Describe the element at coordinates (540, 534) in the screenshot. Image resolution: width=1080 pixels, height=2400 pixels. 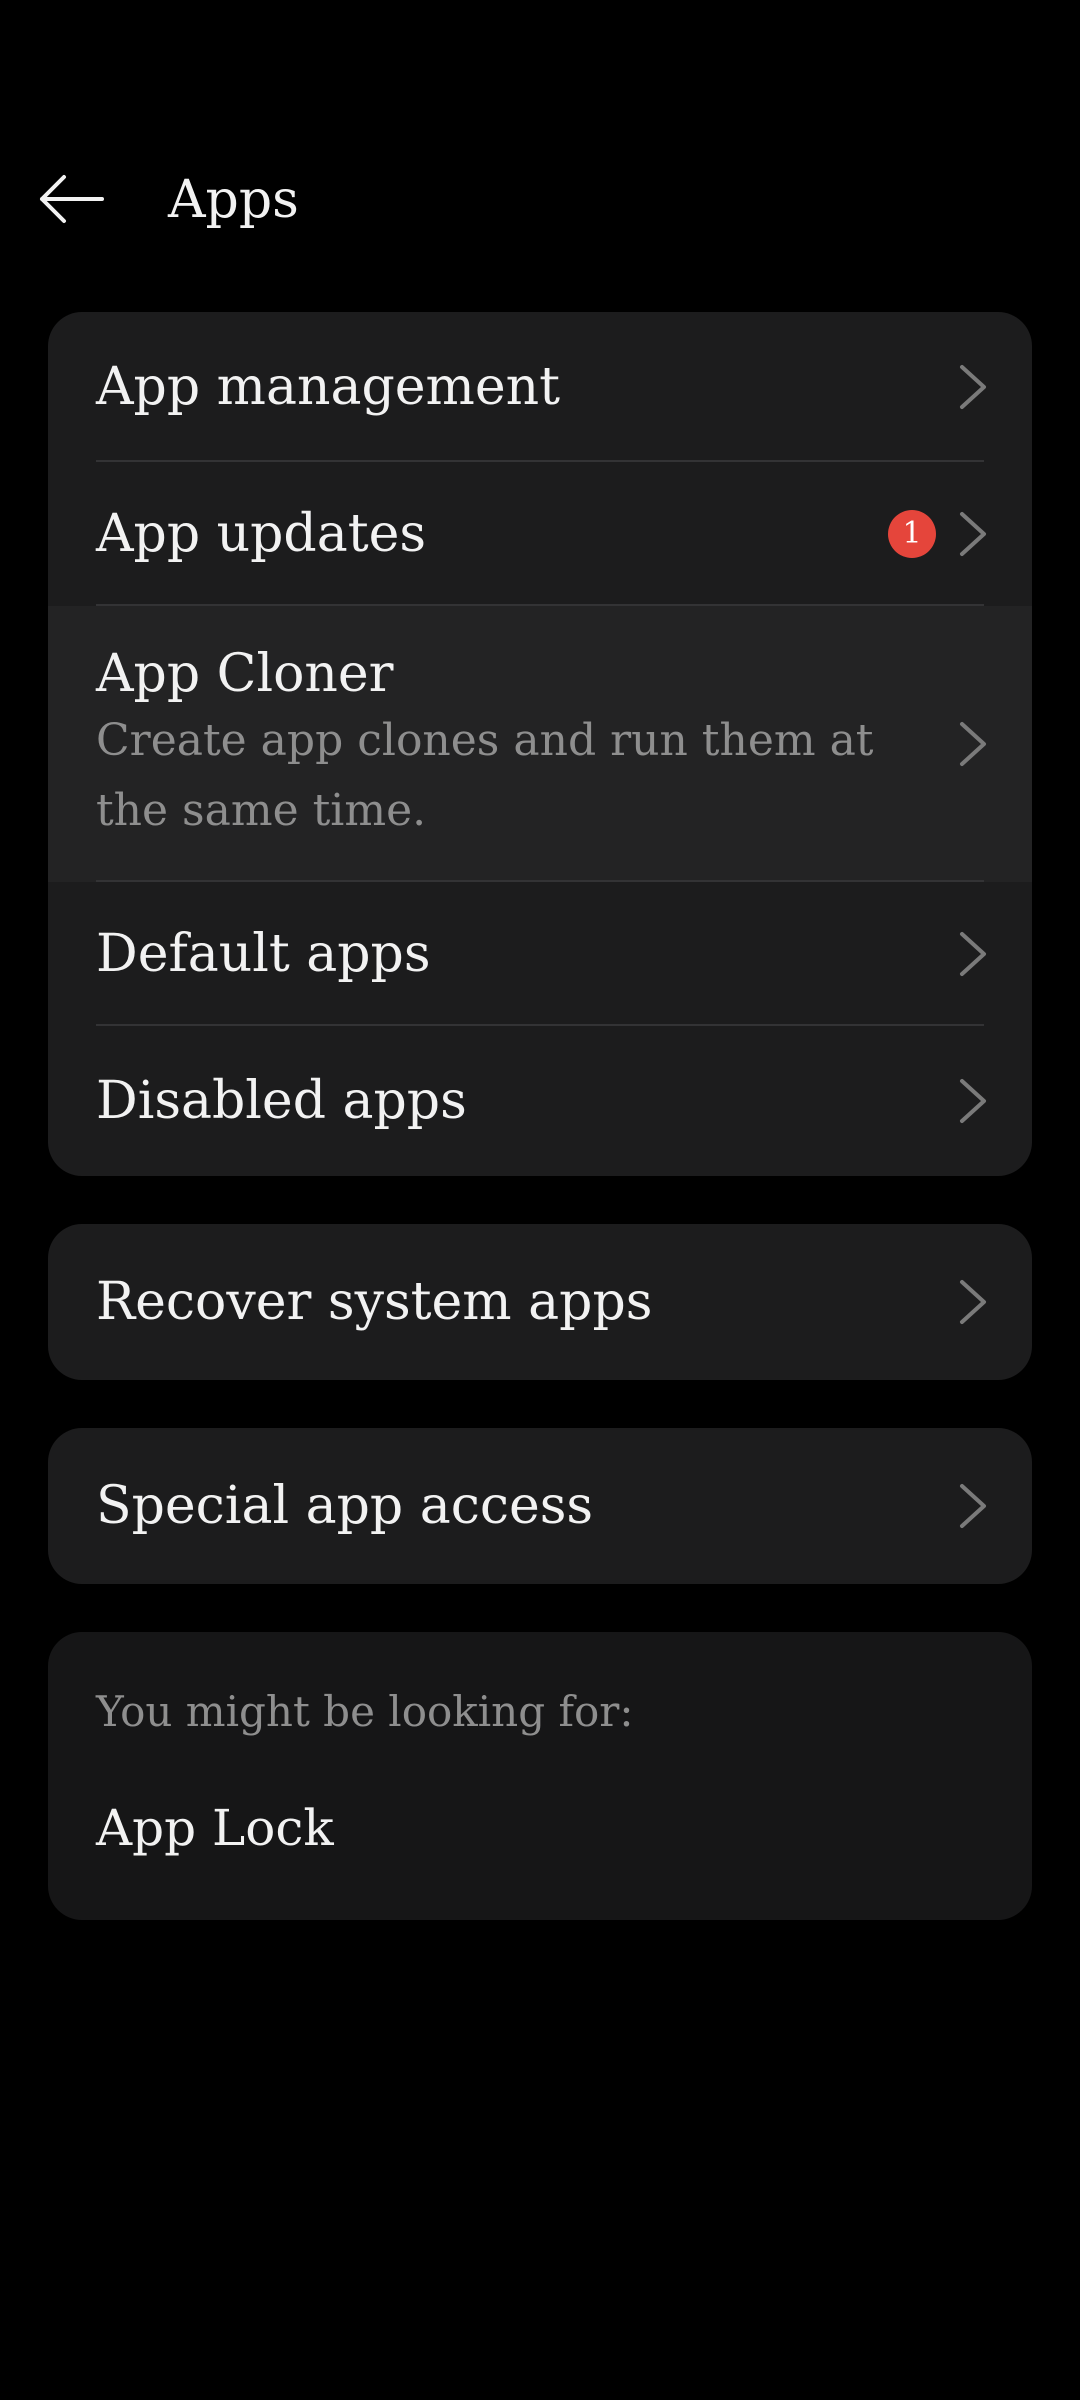
I see `app-updates-item: App updates 1` at that location.